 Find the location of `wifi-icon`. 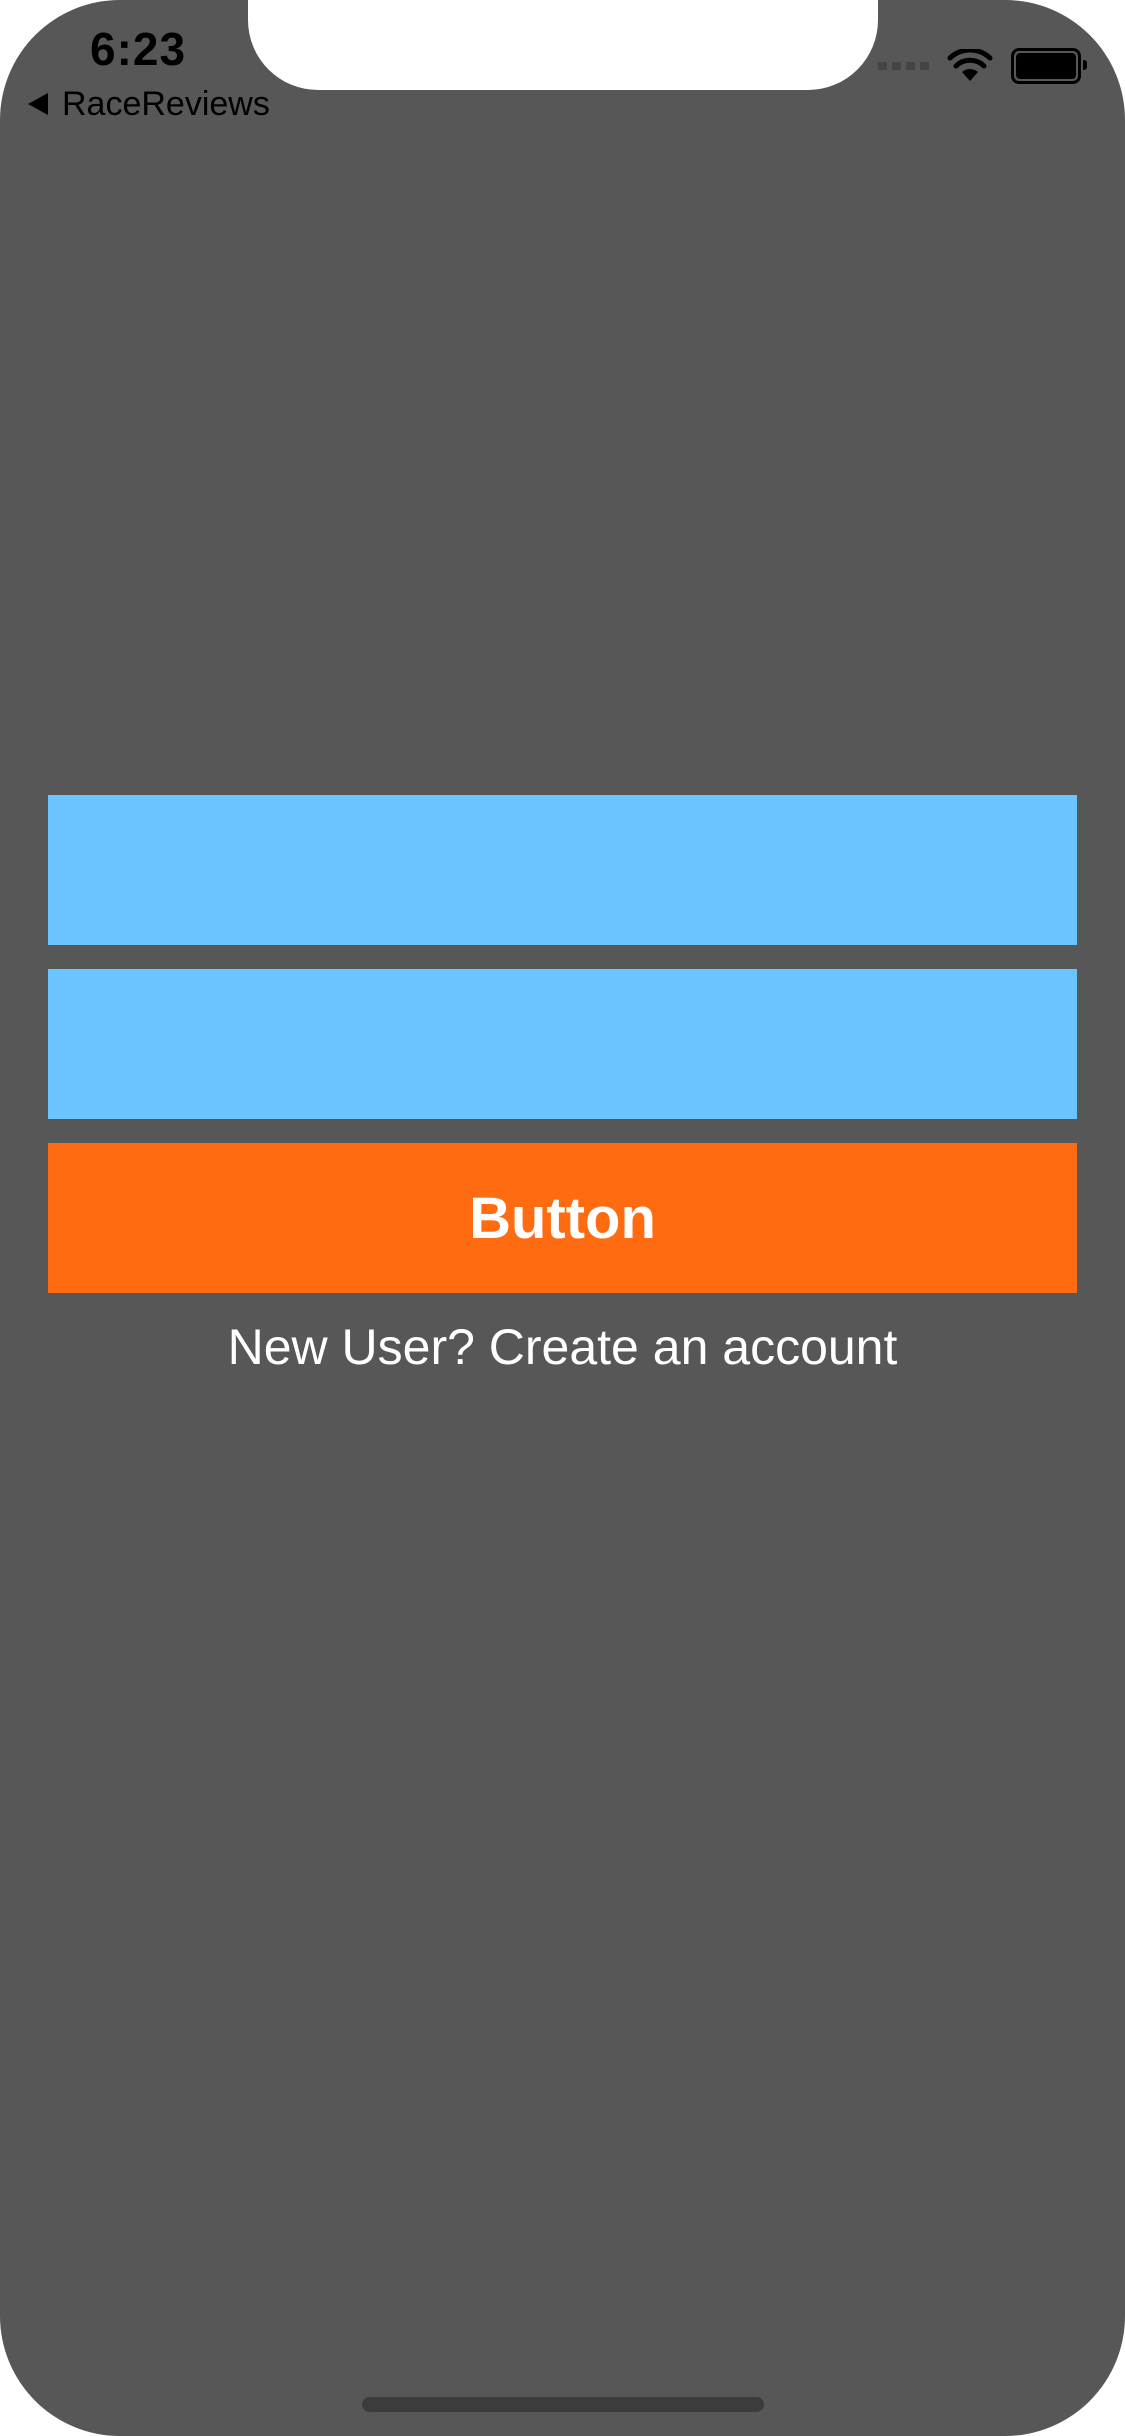

wifi-icon is located at coordinates (970, 65).